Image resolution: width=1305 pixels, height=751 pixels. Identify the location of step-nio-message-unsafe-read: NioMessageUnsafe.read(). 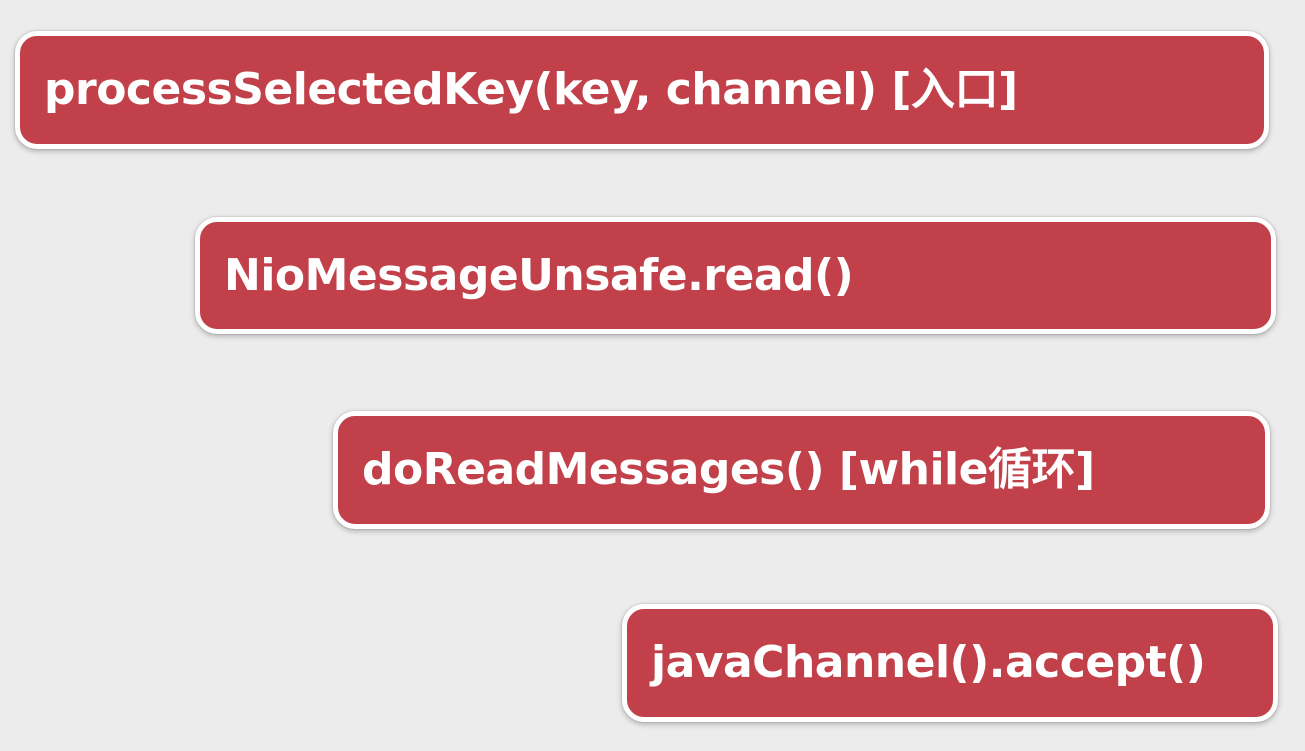
(735, 275).